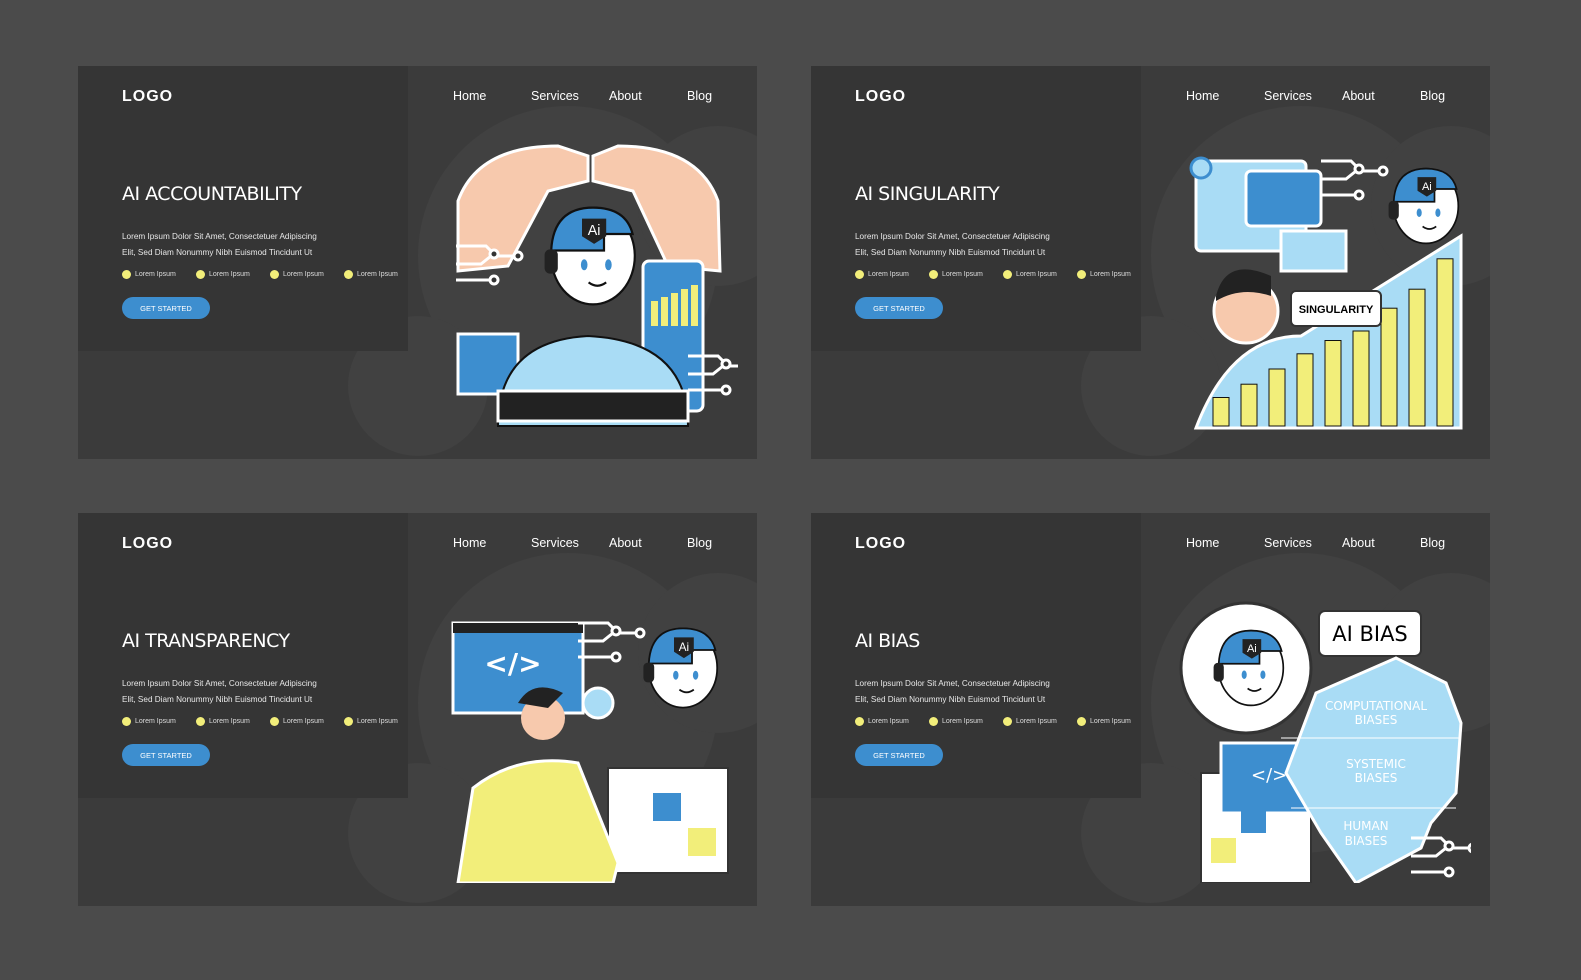 This screenshot has width=1581, height=980. Describe the element at coordinates (1370, 634) in the screenshot. I see `ai-bias-bubble: AI BIAS` at that location.